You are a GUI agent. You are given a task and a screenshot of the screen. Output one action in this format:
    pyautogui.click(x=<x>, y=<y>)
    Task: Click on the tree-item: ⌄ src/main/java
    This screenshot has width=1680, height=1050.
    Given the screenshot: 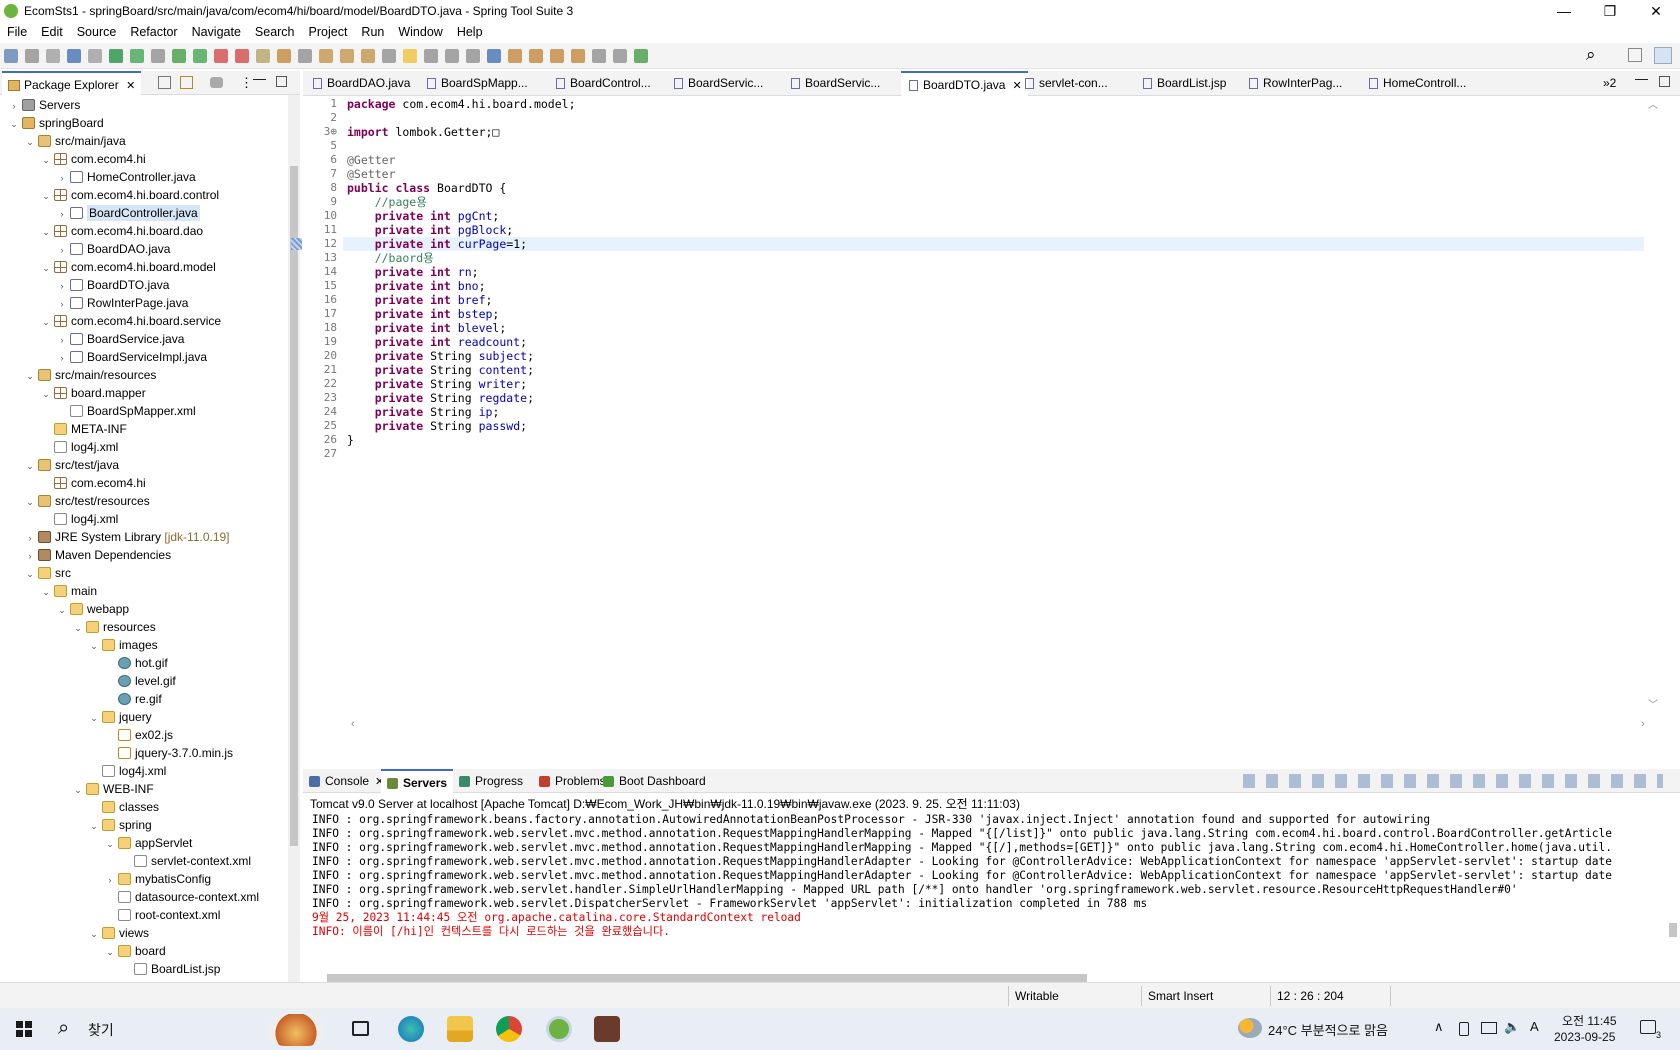 What is the action you would take?
    pyautogui.click(x=74, y=141)
    